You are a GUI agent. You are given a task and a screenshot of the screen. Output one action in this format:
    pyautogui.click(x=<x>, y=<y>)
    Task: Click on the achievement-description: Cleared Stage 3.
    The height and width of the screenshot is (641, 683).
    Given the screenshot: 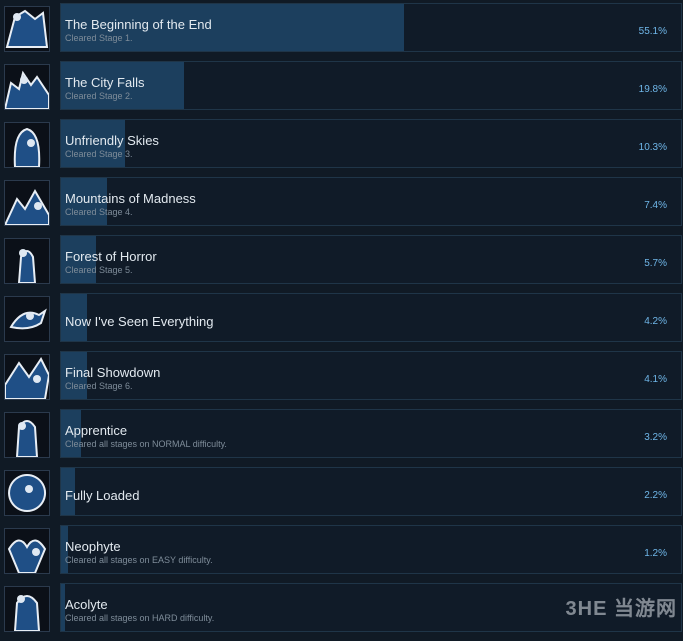 What is the action you would take?
    pyautogui.click(x=99, y=154)
    